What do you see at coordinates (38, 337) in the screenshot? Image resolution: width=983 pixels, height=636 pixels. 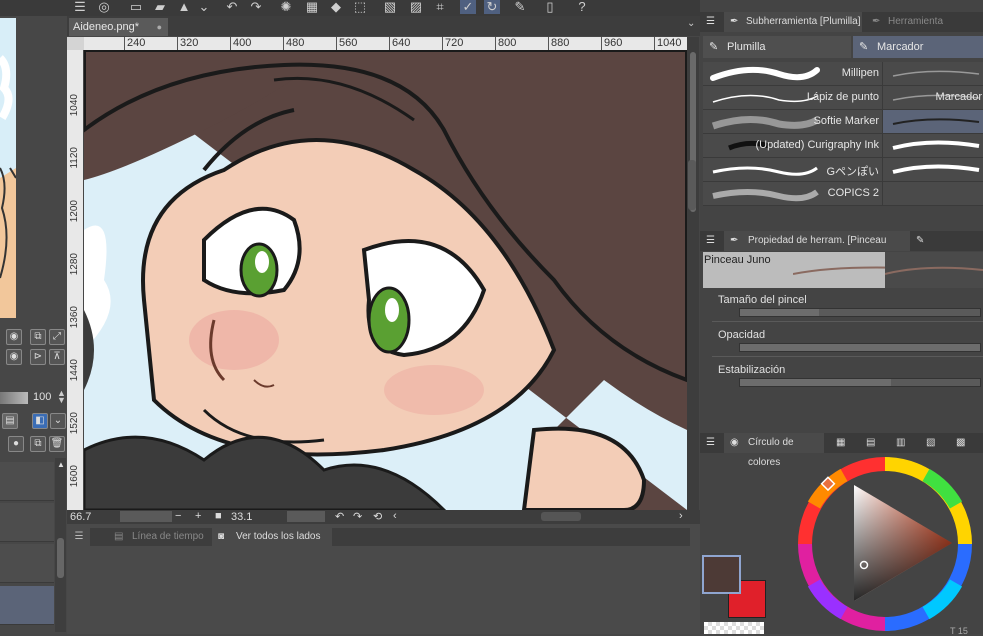 I see `fit-icon: ⧉` at bounding box center [38, 337].